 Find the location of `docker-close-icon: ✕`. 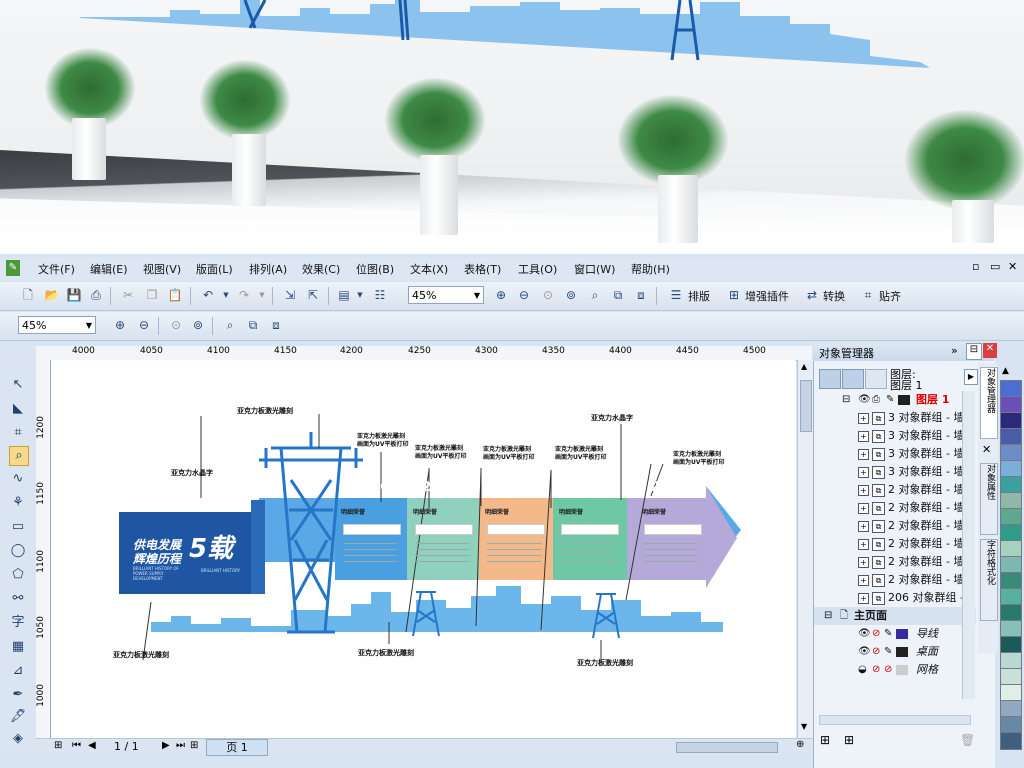

docker-close-icon: ✕ is located at coordinates (986, 449).